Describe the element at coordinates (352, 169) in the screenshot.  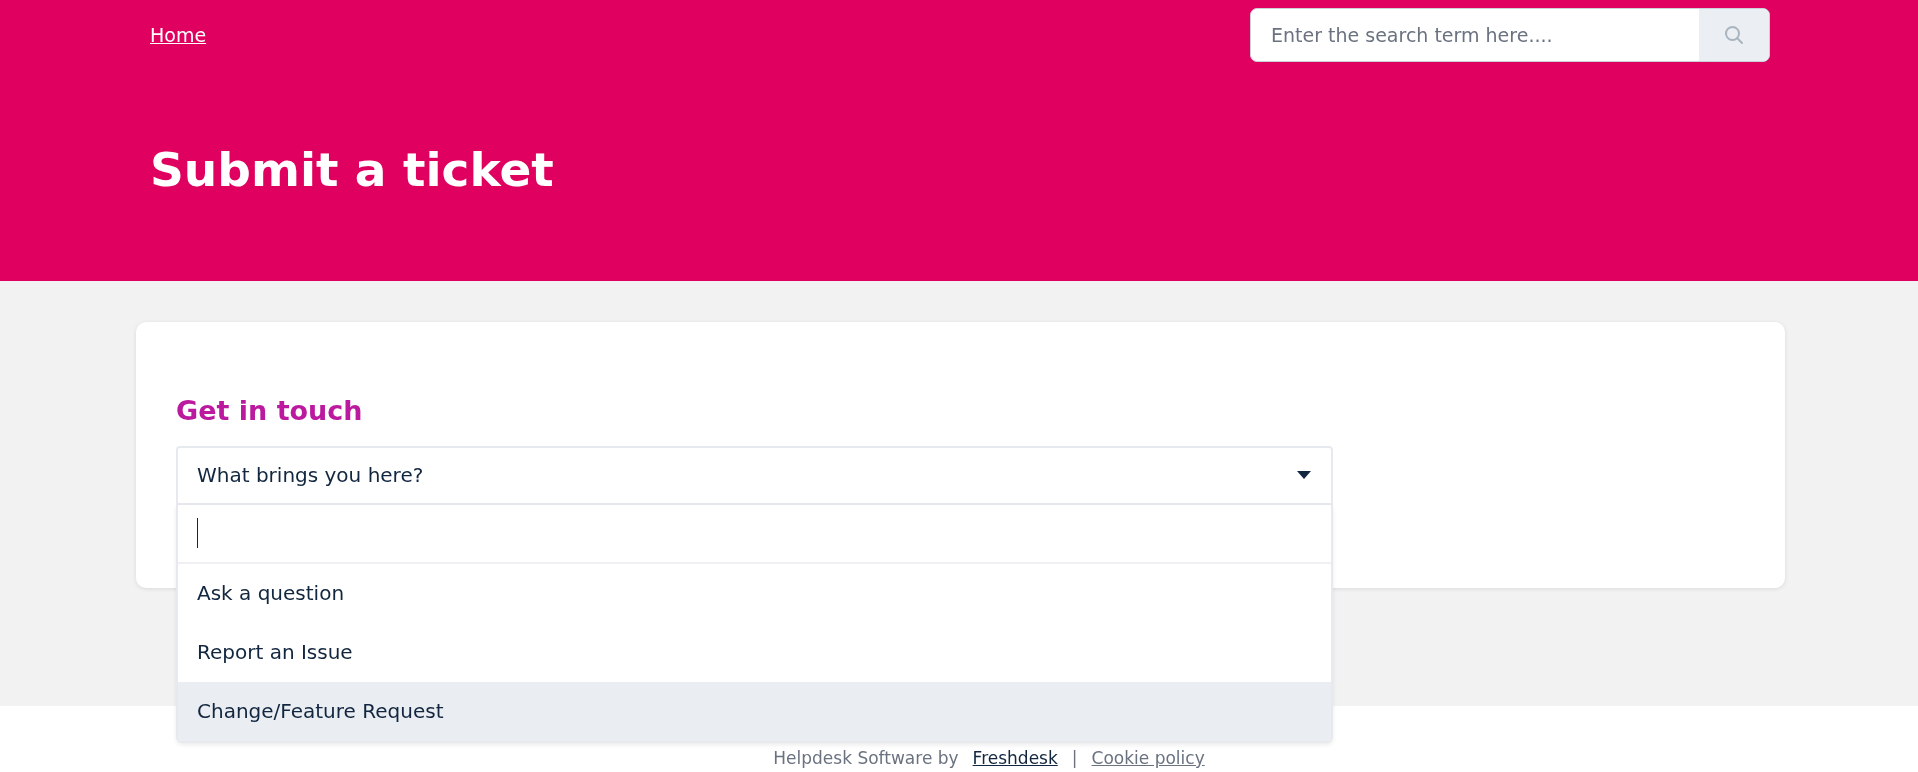
I see `page-title: Submit a ticket` at that location.